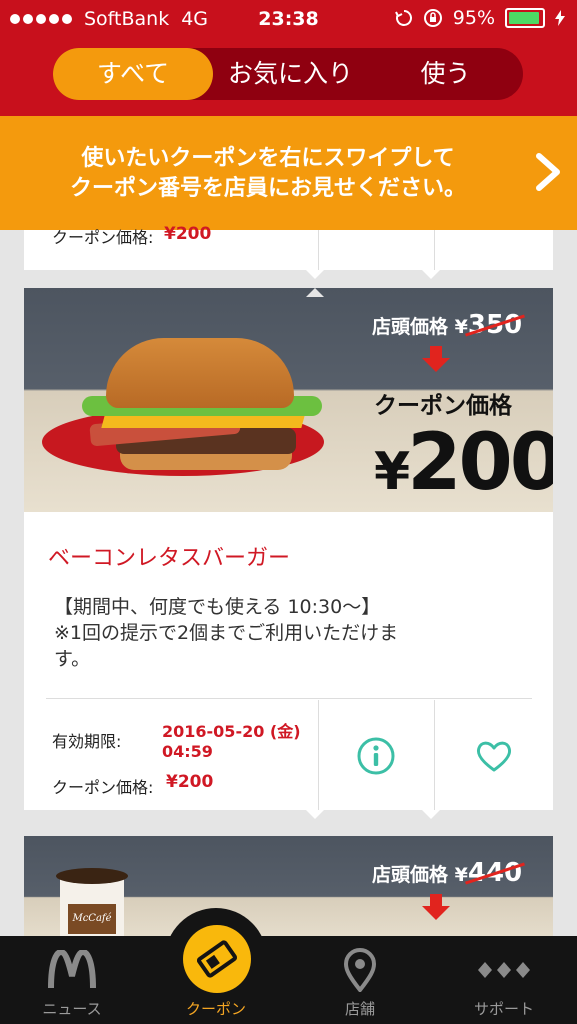  What do you see at coordinates (231, 741) in the screenshot?
I see `expiry-value: 2016-05-20 (金) 04:59` at bounding box center [231, 741].